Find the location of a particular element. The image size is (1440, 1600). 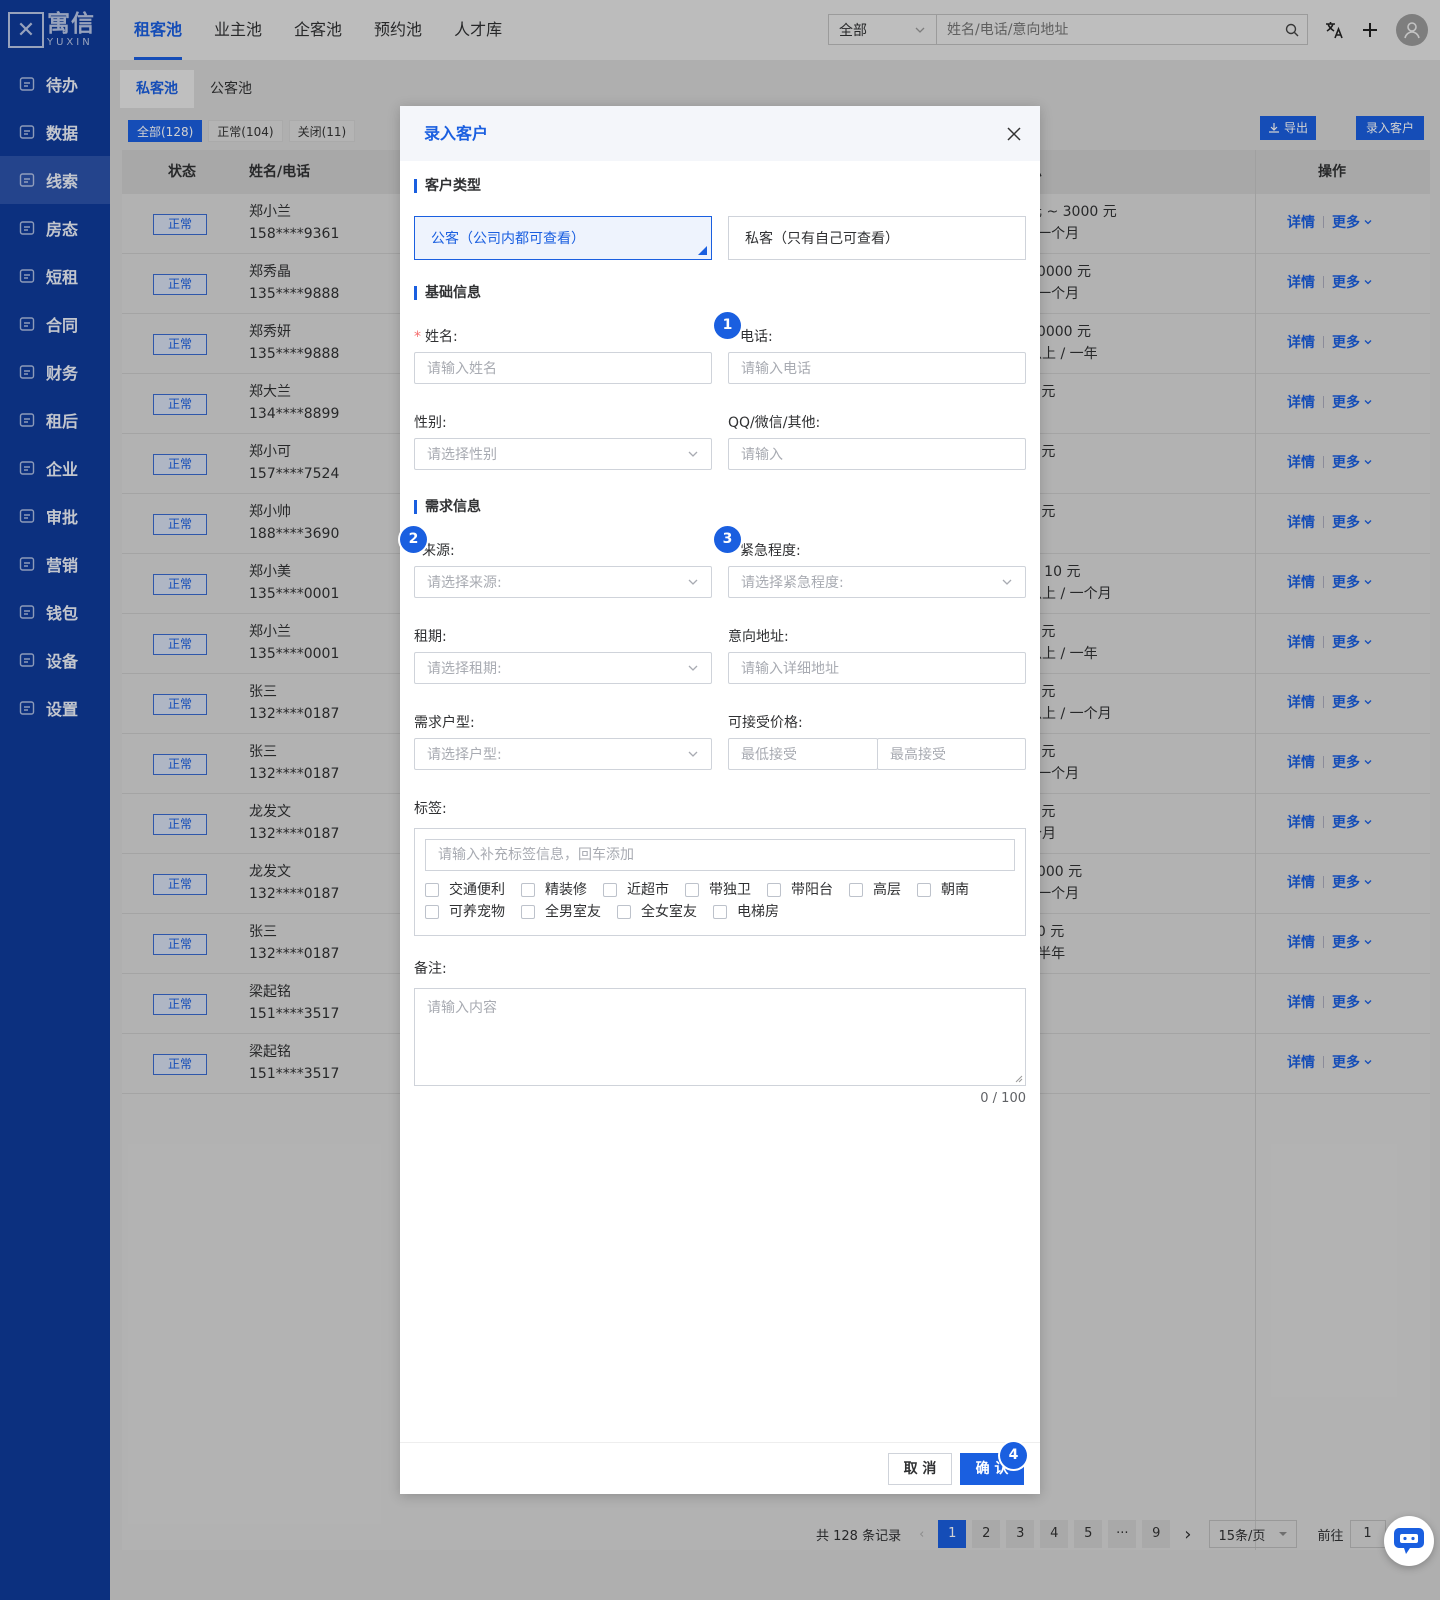

customer-type-public-label: 公客（公司内都可查看） is located at coordinates (508, 239).